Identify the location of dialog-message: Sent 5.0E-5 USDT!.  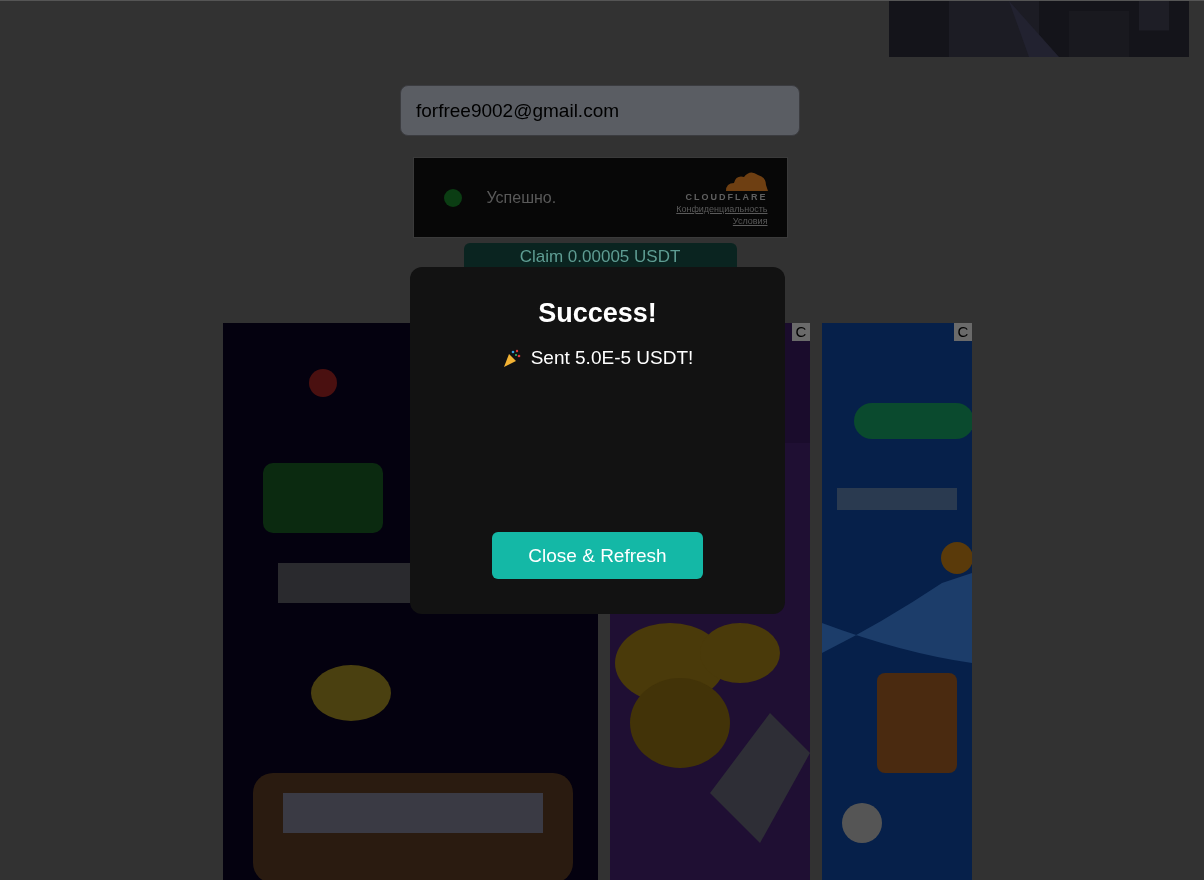
(612, 358).